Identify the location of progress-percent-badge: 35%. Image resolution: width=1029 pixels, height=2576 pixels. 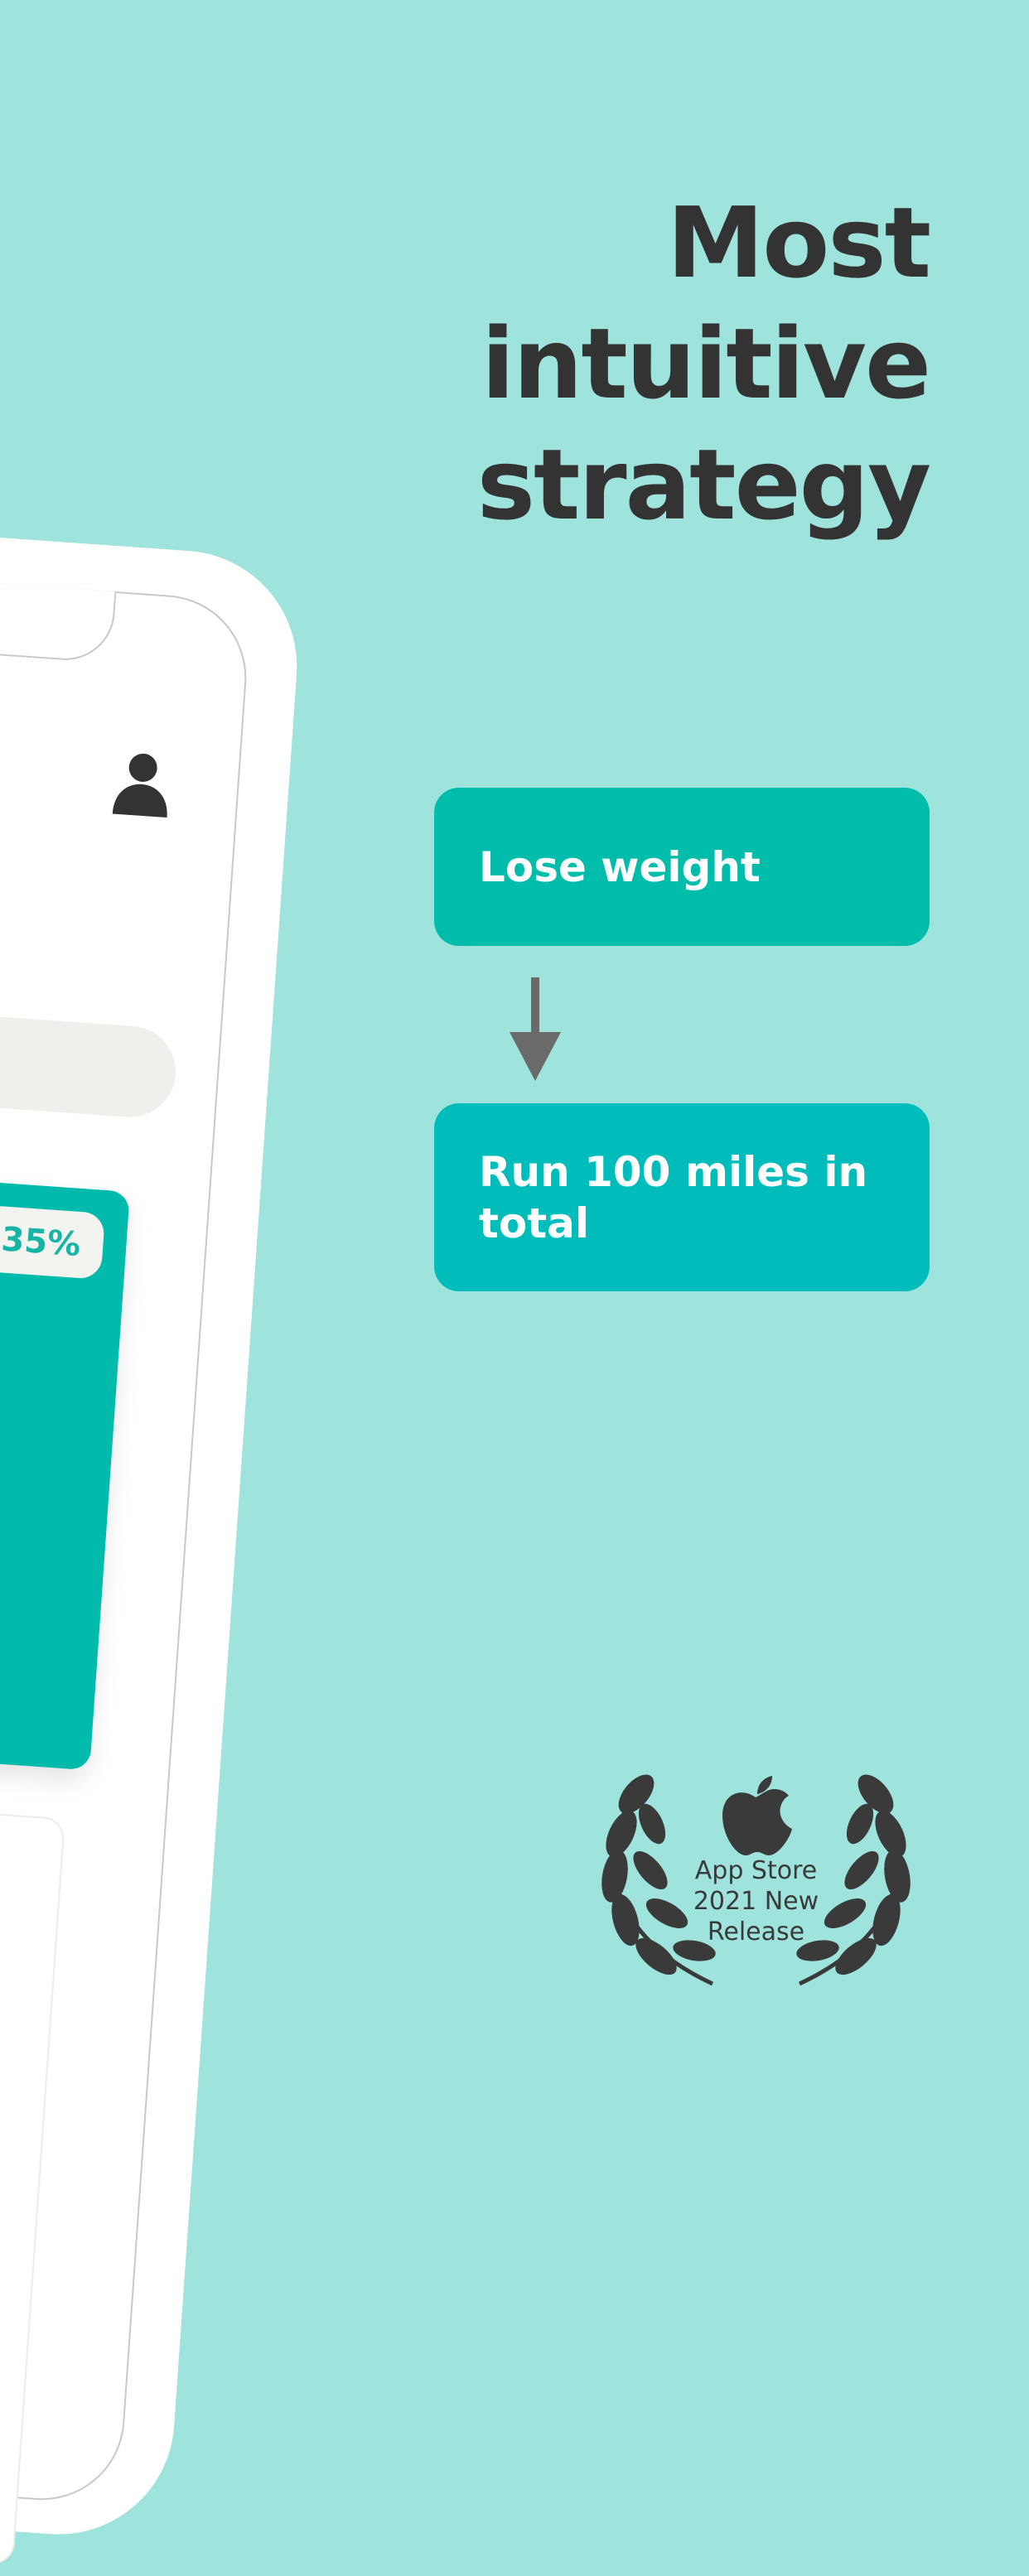
(53, 1242).